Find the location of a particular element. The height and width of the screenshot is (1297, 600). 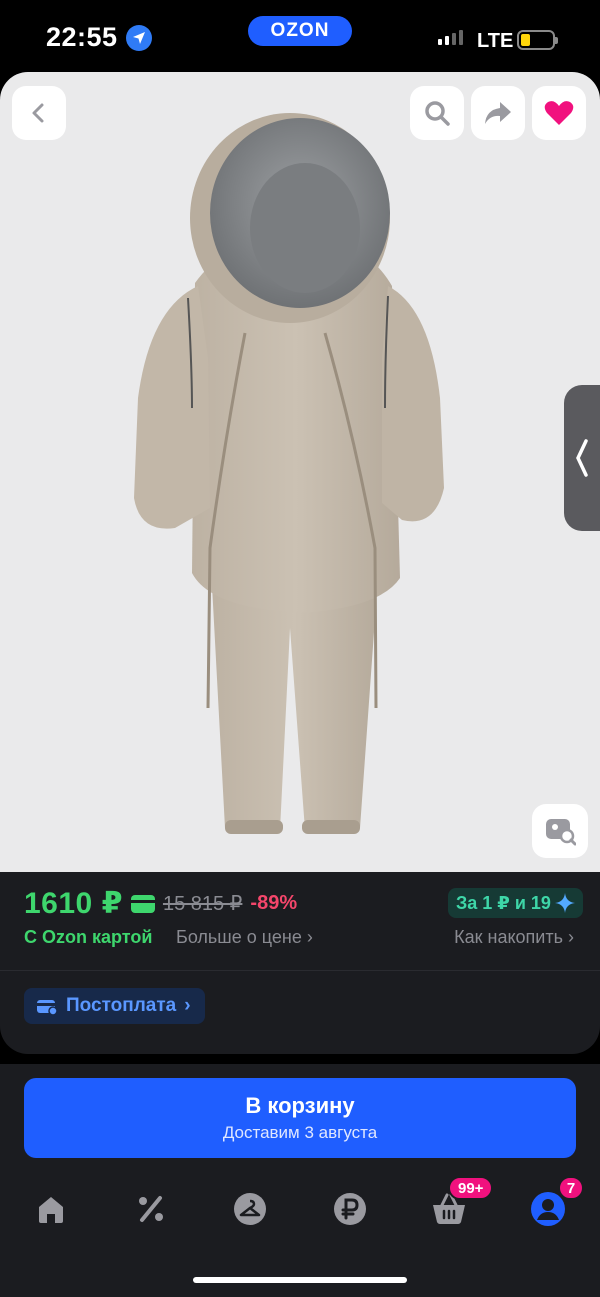

old-price: 15 815 ₽ is located at coordinates (202, 904).